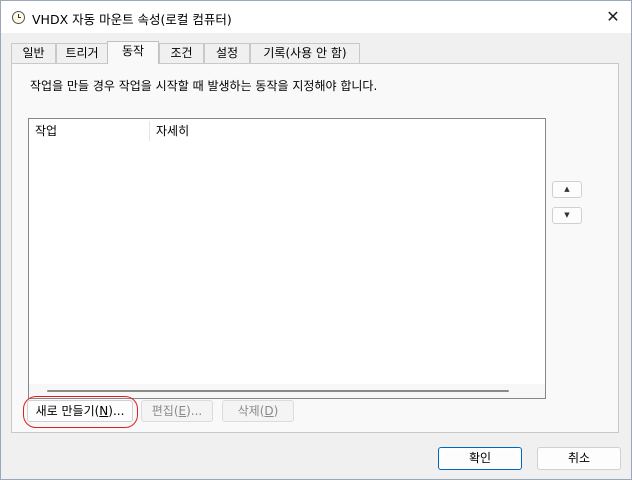  What do you see at coordinates (89, 131) in the screenshot?
I see `column-header-action: 작업` at bounding box center [89, 131].